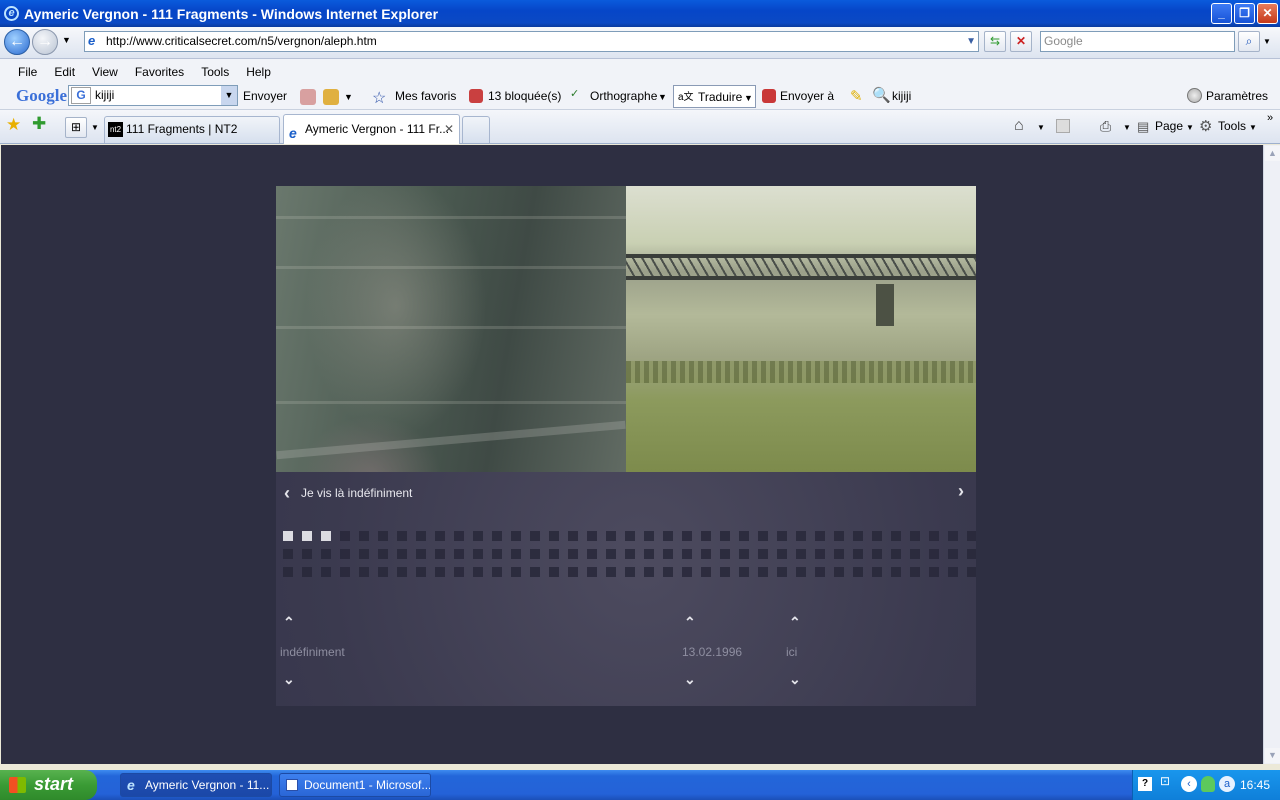 Image resolution: width=1280 pixels, height=800 pixels. What do you see at coordinates (289, 679) in the screenshot?
I see `selector-1-down-button: ⌄` at bounding box center [289, 679].